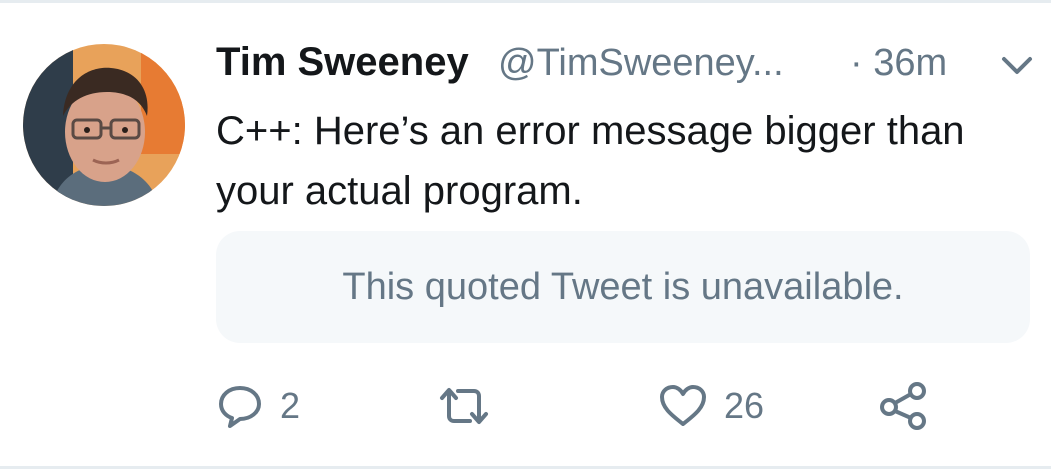  I want to click on chevron-down-icon, so click(1017, 66).